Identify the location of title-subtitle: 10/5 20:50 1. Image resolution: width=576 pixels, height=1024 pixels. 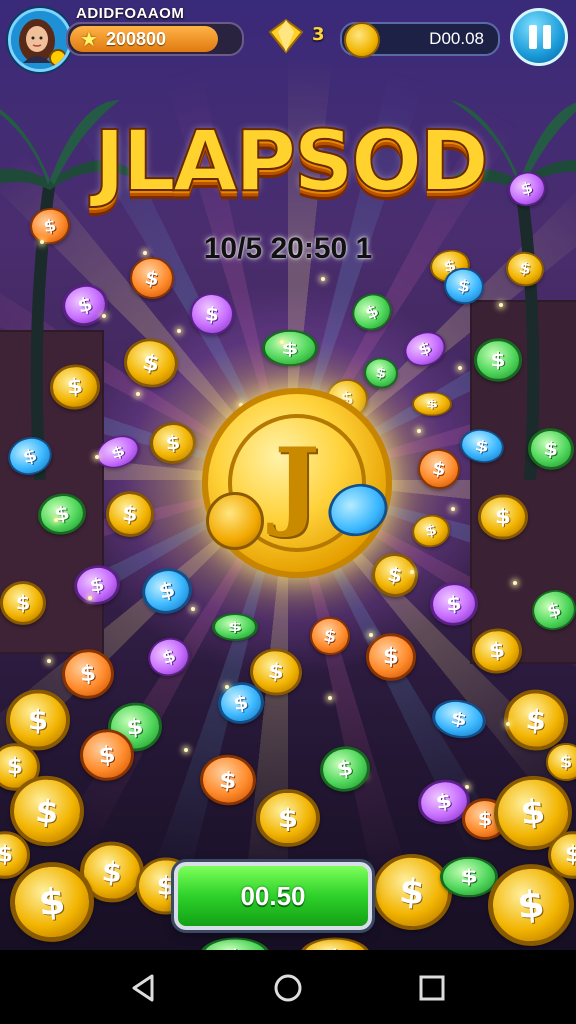
(288, 248).